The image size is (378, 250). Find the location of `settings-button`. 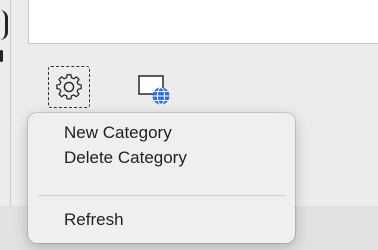

settings-button is located at coordinates (69, 87).